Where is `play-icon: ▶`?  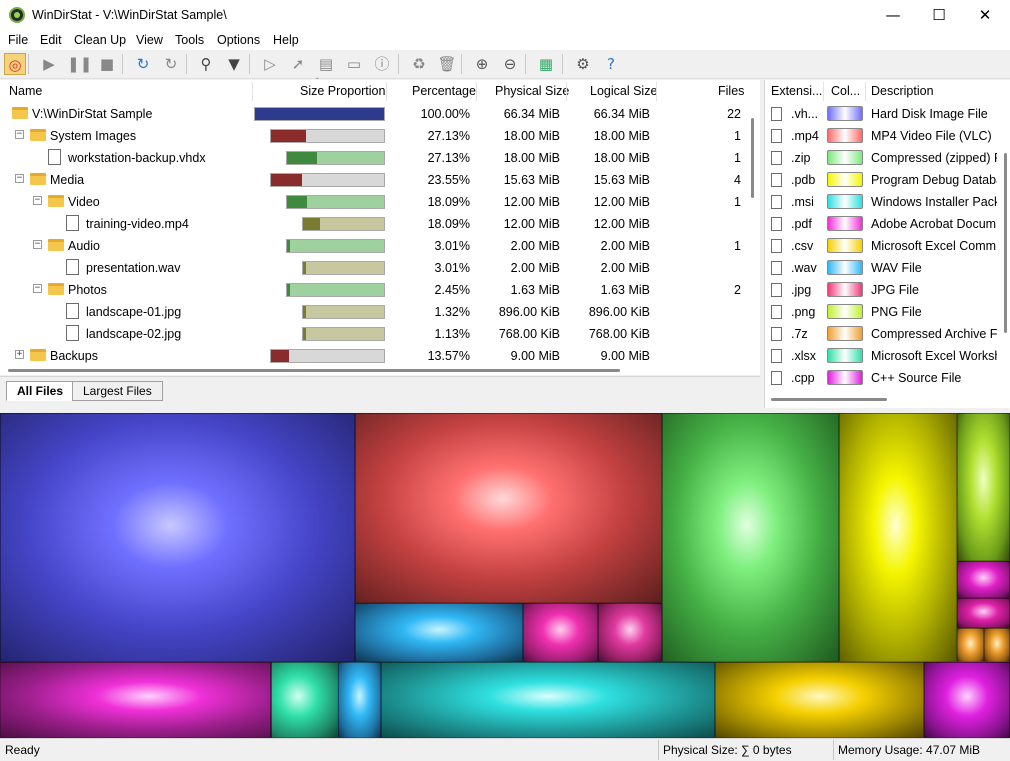 play-icon: ▶ is located at coordinates (49, 64).